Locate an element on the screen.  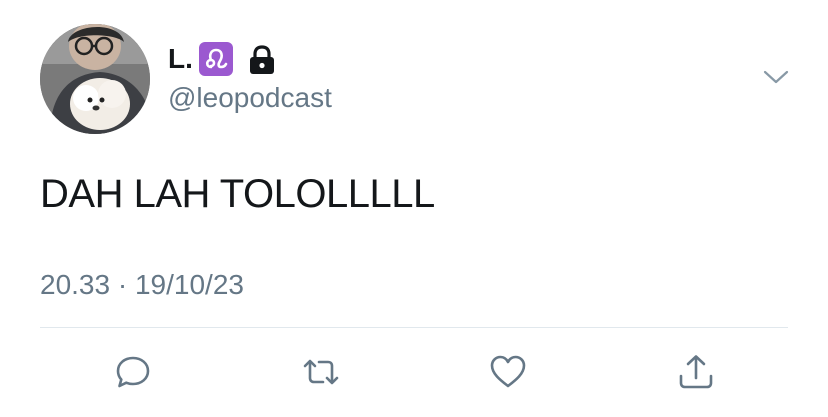
avatar-photo is located at coordinates (95, 79).